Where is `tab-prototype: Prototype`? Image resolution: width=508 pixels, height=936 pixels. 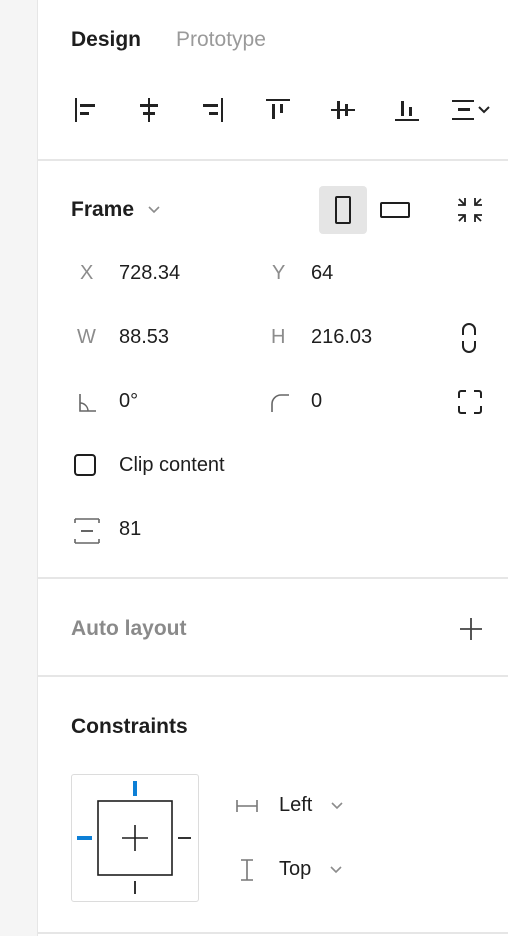
tab-prototype: Prototype is located at coordinates (221, 40).